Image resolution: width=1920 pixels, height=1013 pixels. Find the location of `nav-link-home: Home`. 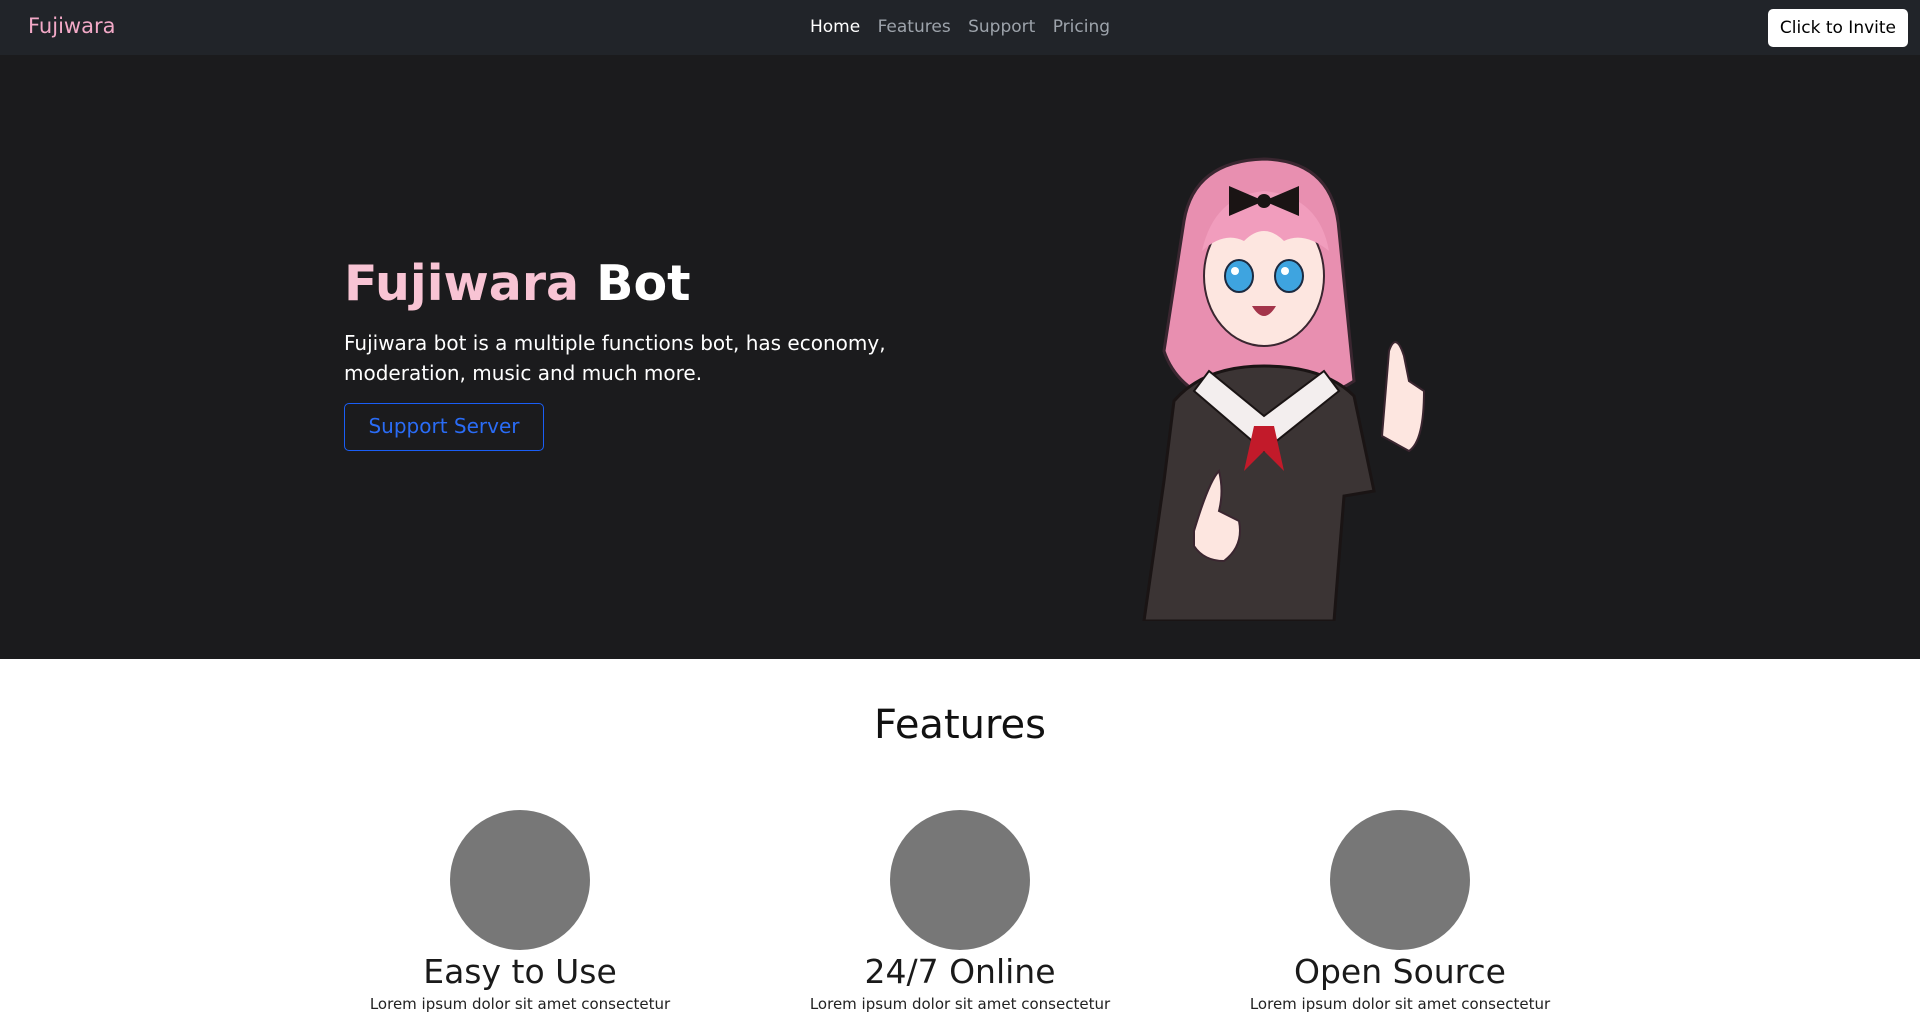

nav-link-home: Home is located at coordinates (835, 27).